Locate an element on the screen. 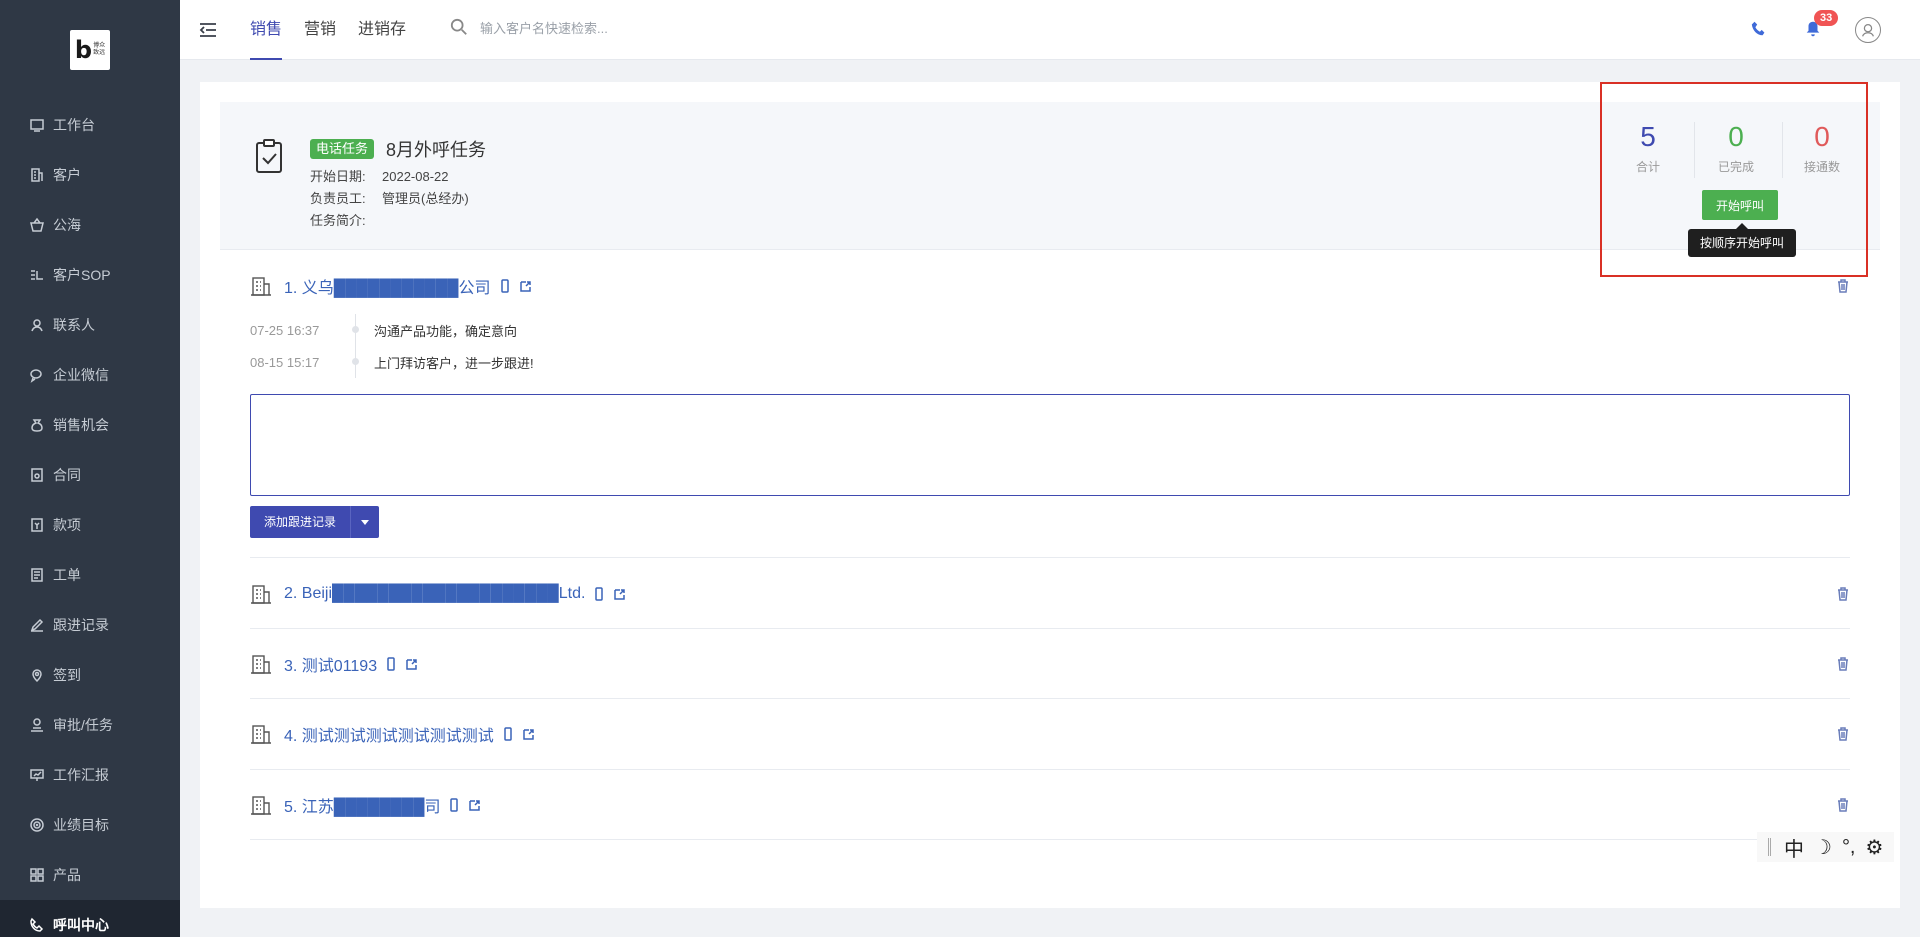 This screenshot has width=1920, height=937. customer-name: 3. 测试01193 is located at coordinates (330, 664).